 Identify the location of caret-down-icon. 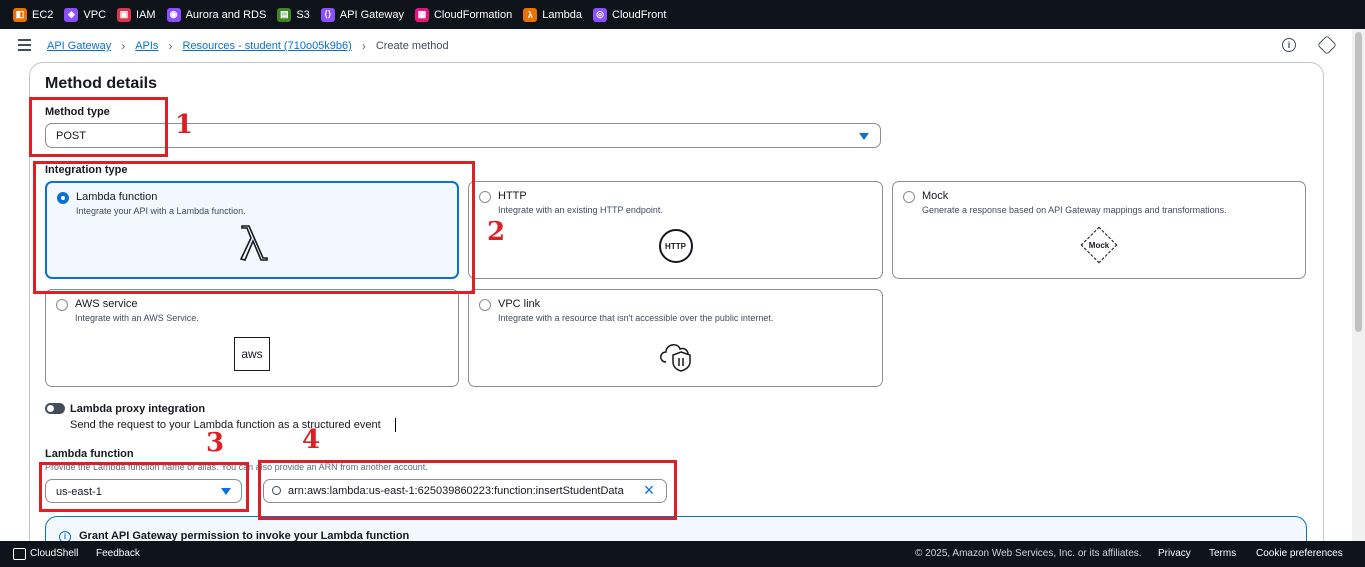
(864, 136).